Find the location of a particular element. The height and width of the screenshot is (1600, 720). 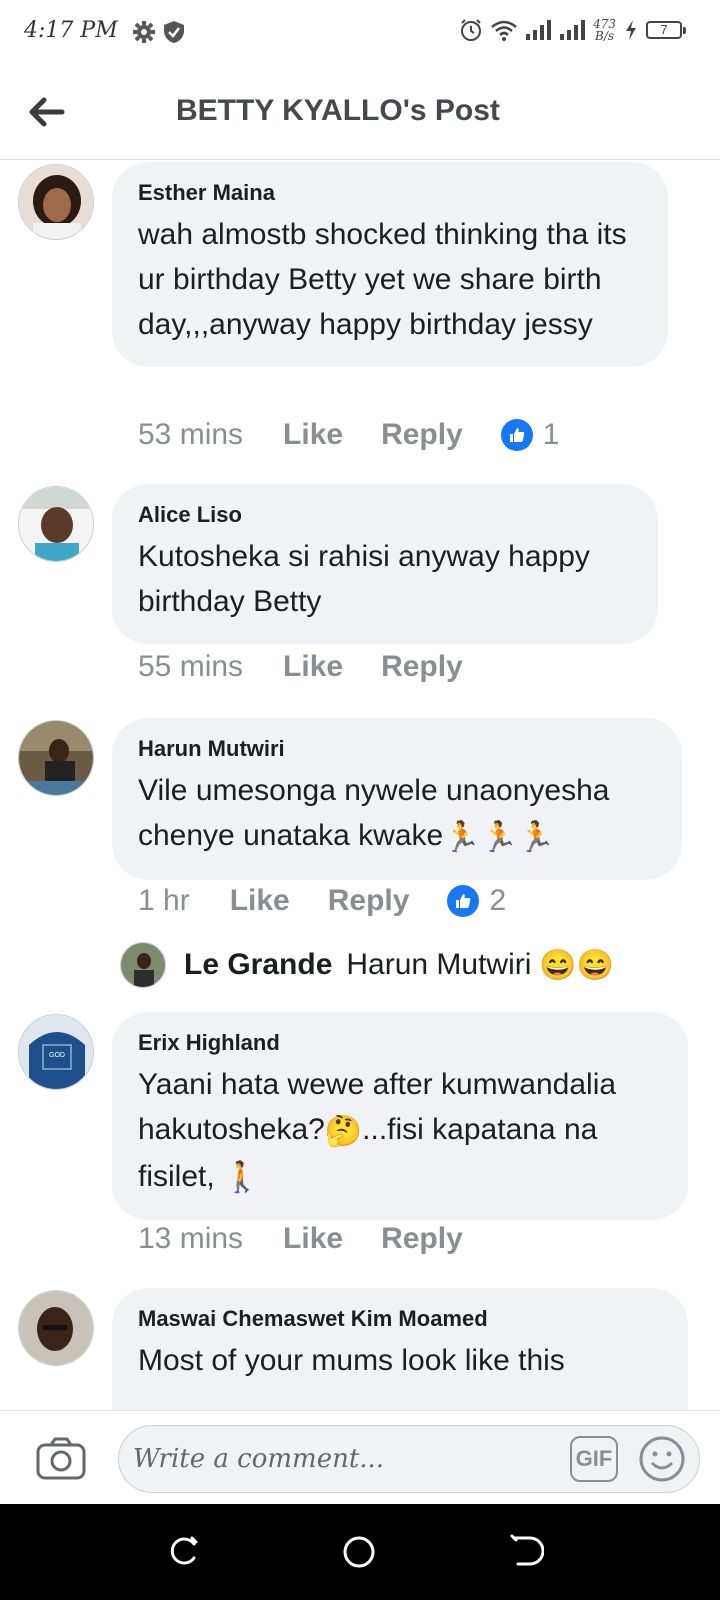

charging-icon is located at coordinates (631, 30).